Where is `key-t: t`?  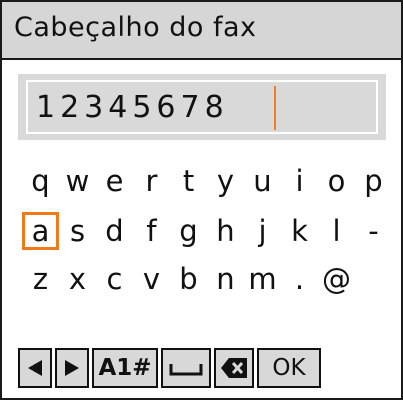 key-t: t is located at coordinates (188, 181).